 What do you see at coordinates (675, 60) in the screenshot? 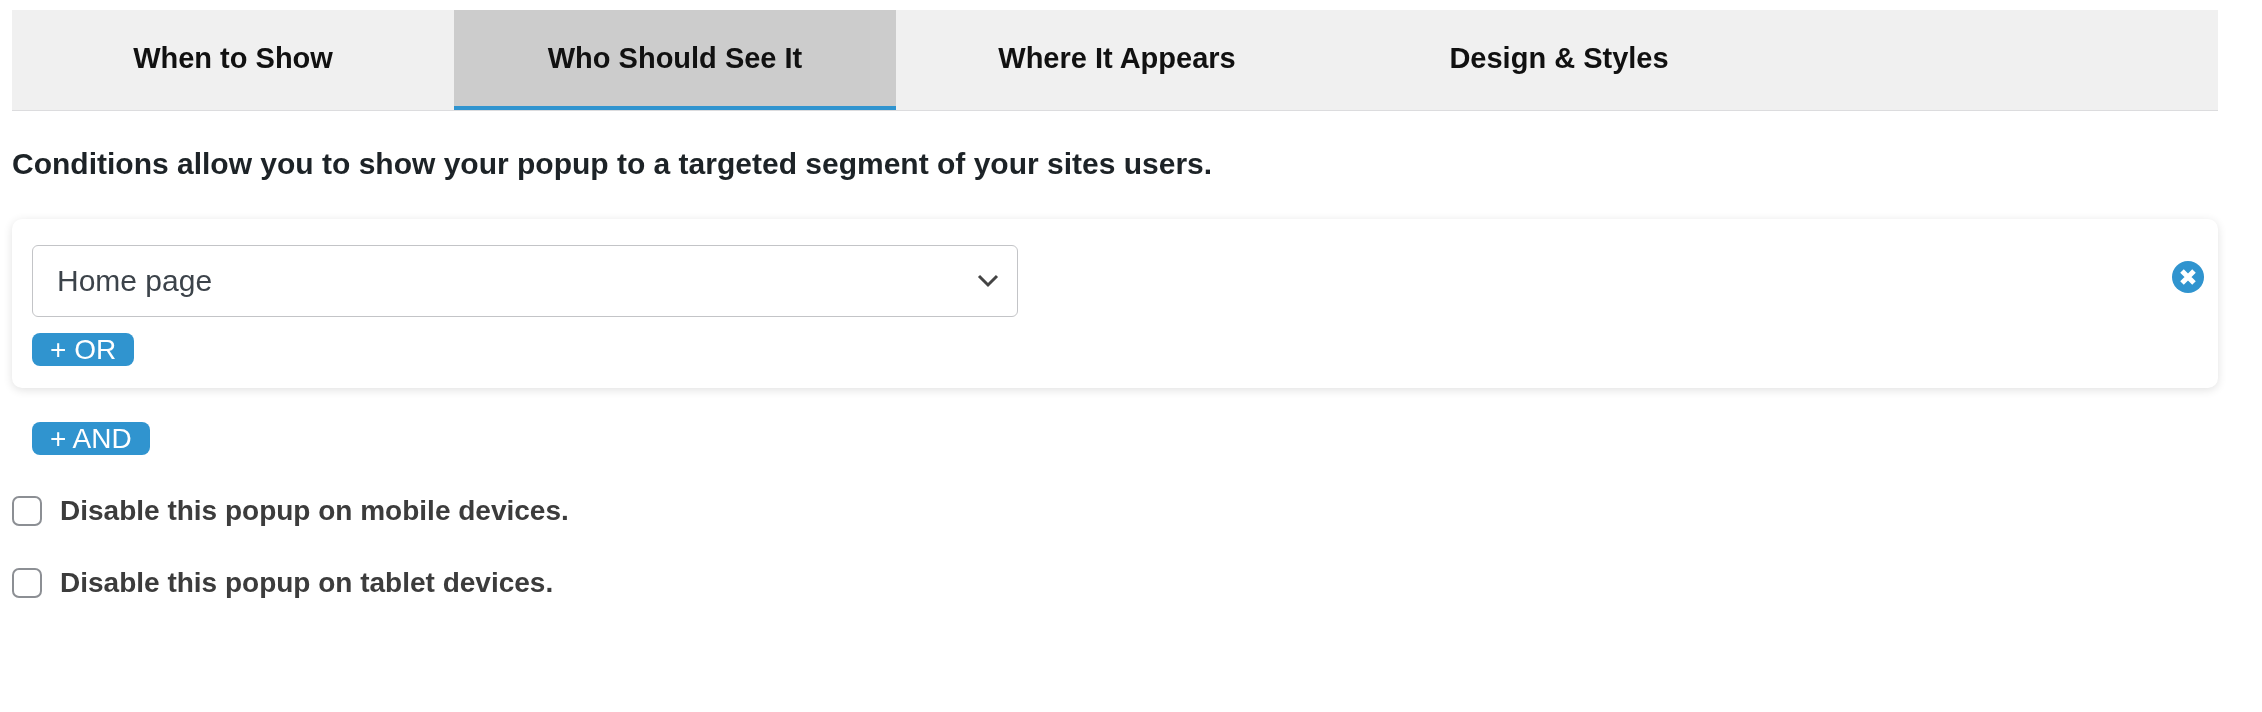
I see `tab: Who Should See It` at bounding box center [675, 60].